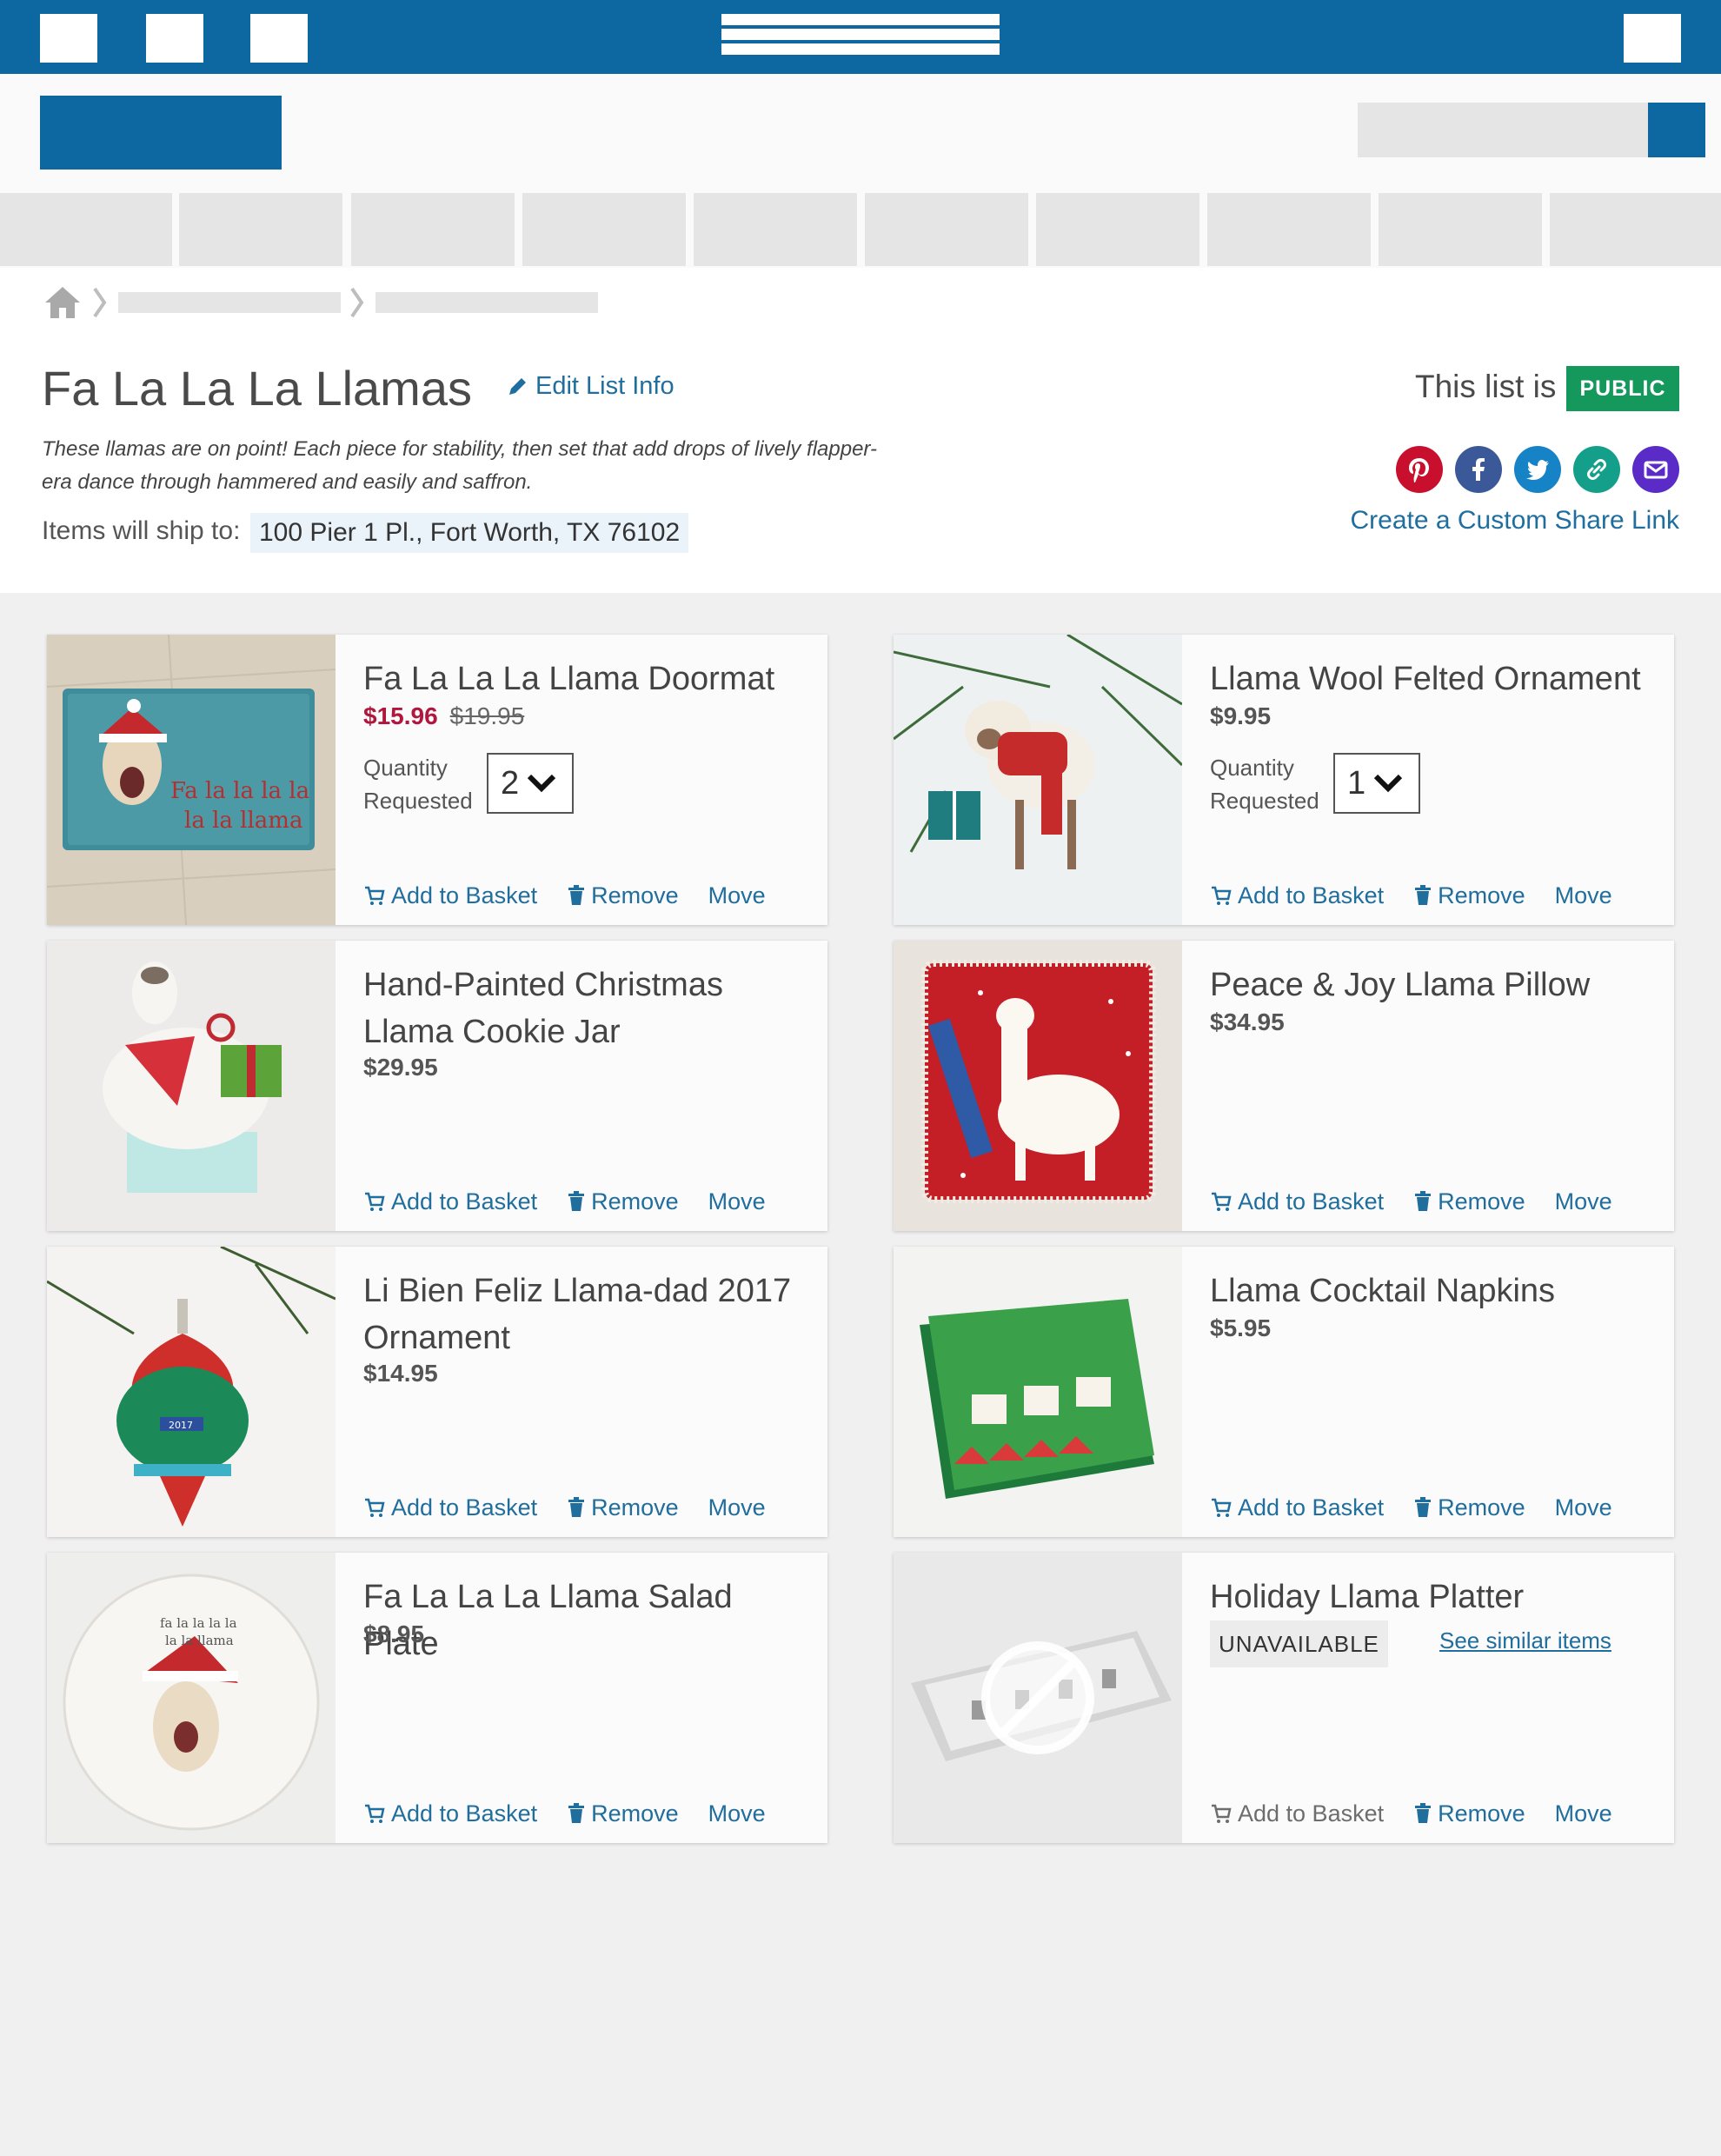  Describe the element at coordinates (1247, 1022) in the screenshot. I see `item-price: $34.95` at that location.